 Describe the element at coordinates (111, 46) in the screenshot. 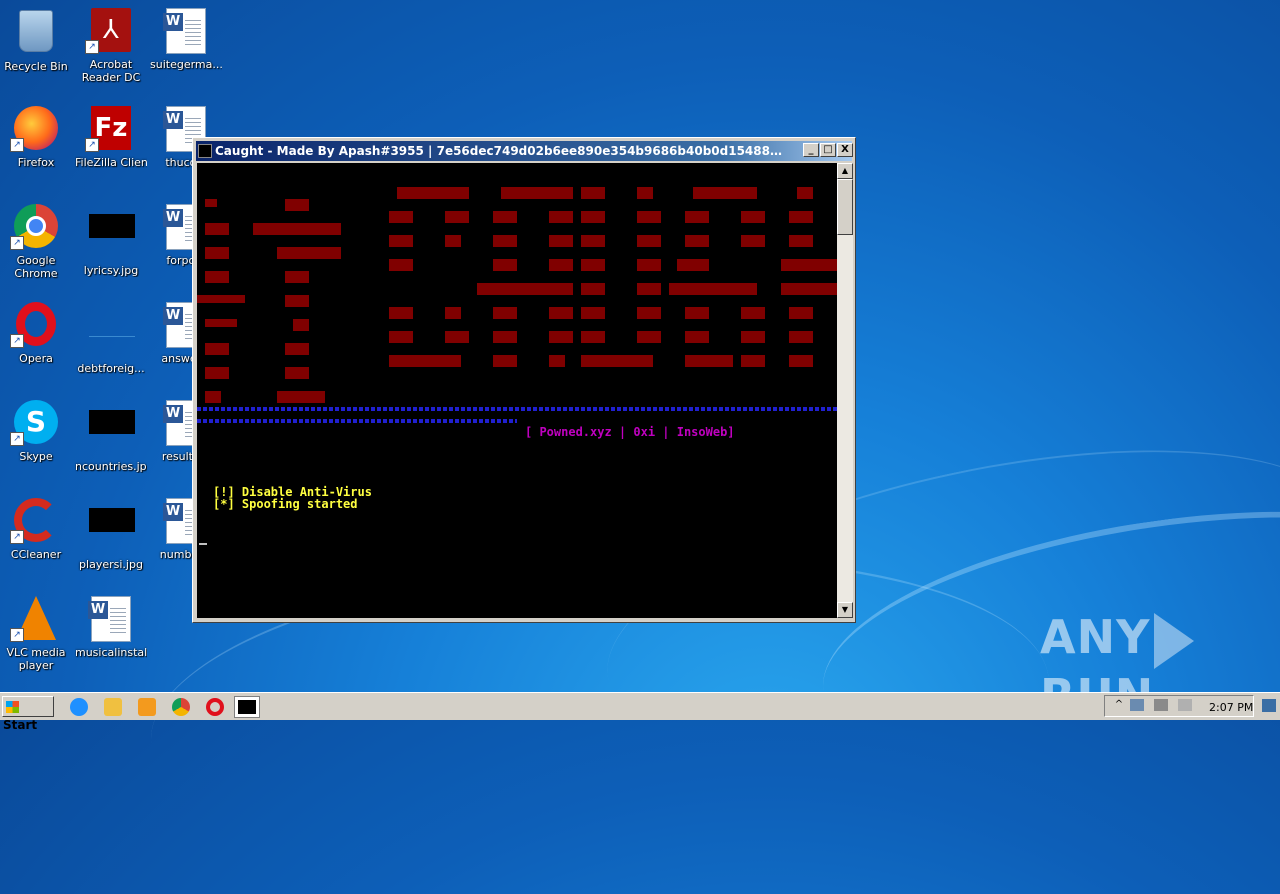

I see `desktop-icon-acrobat: ⅄ ↗ Acrobat Reader DC` at that location.